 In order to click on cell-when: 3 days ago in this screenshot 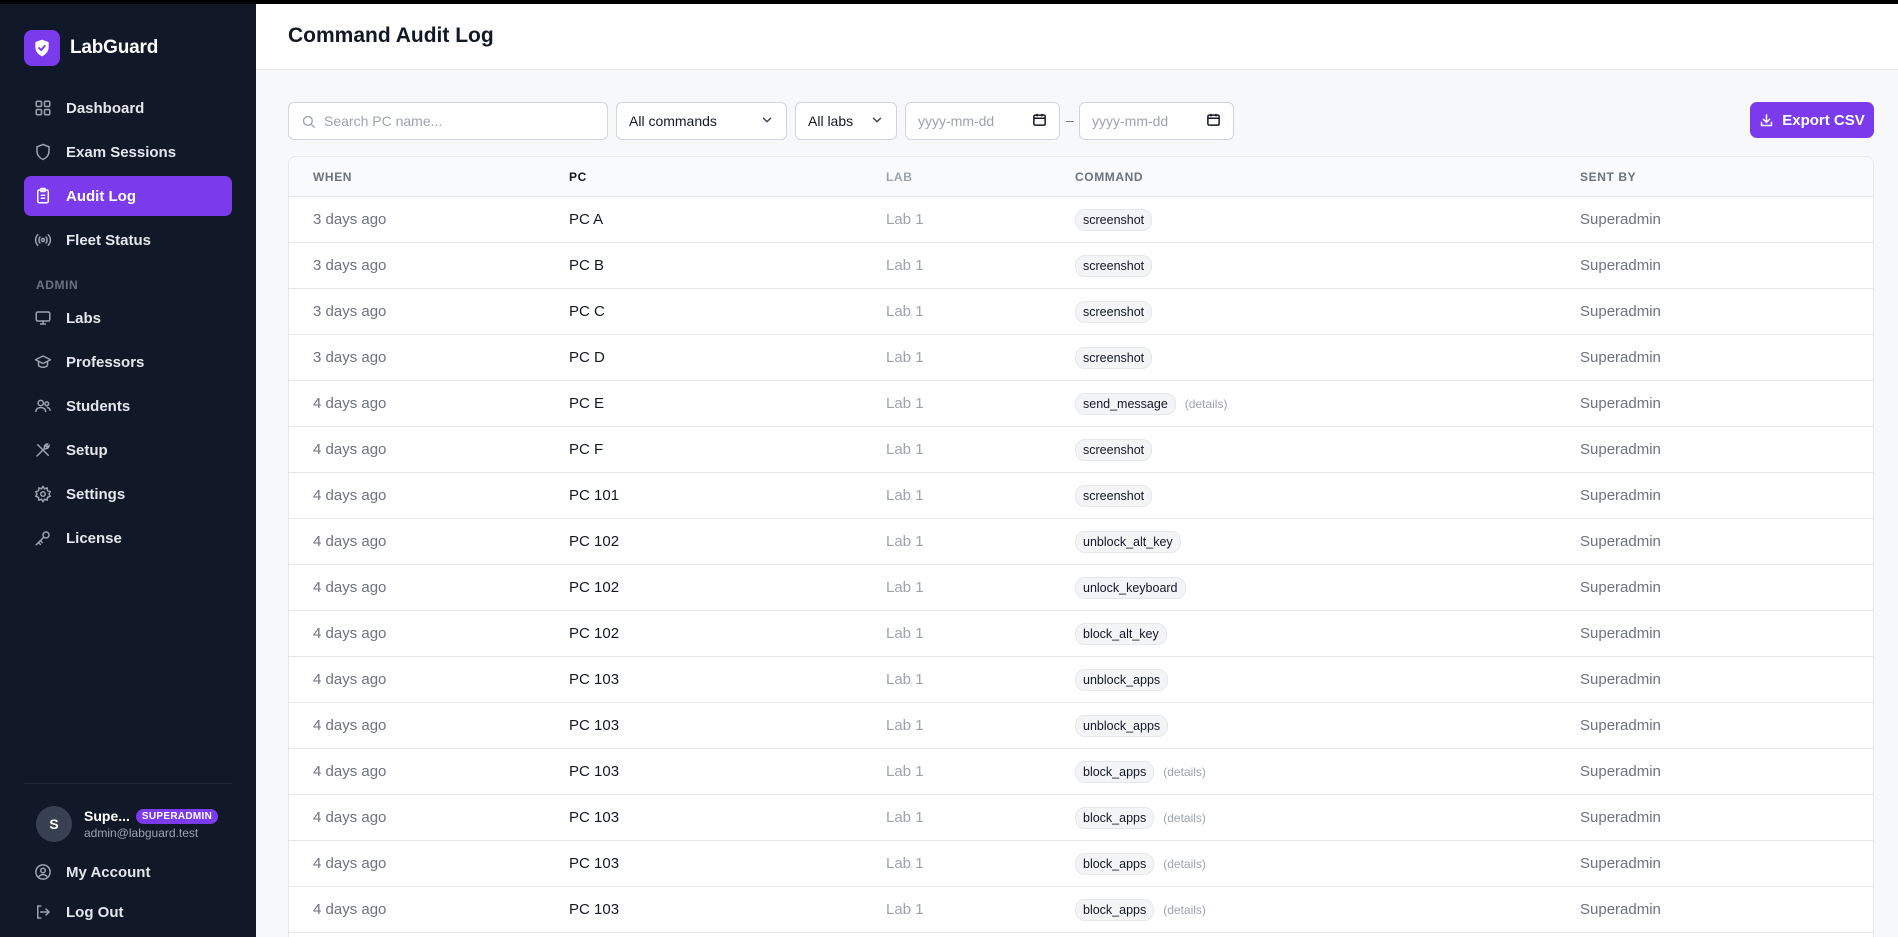, I will do `click(350, 357)`.